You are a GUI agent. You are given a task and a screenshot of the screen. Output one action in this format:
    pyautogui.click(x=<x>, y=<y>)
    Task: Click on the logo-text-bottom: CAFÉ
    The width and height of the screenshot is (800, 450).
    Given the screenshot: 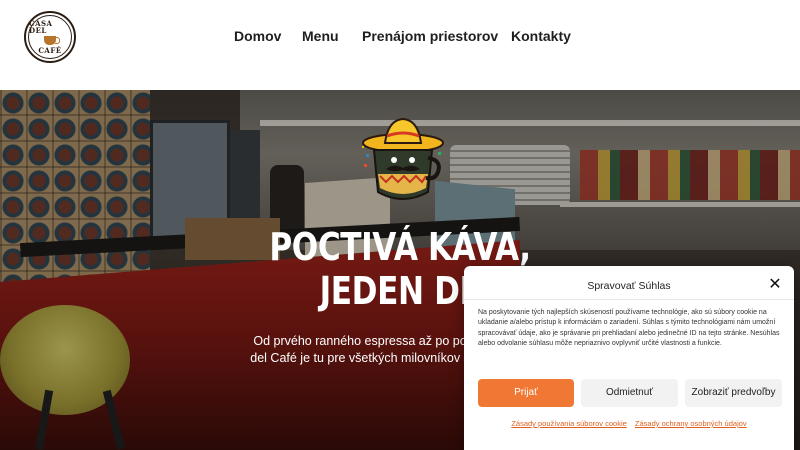 What is the action you would take?
    pyautogui.click(x=50, y=50)
    